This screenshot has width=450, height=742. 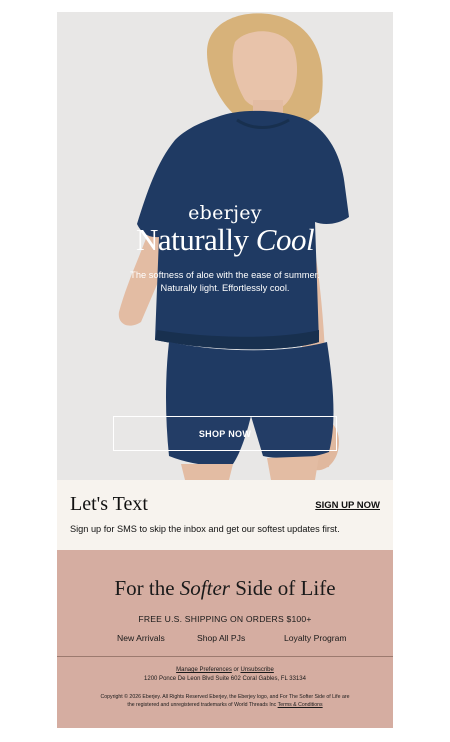 I want to click on sign-up-now-link: SIGN UP NOW, so click(x=347, y=505).